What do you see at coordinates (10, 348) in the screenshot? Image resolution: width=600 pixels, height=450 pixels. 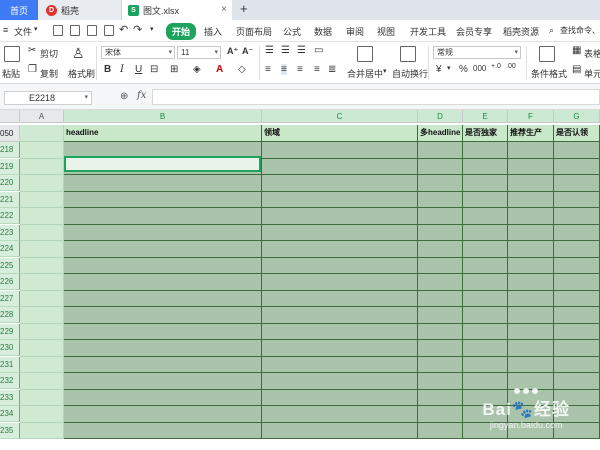 I see `row-header: 230` at bounding box center [10, 348].